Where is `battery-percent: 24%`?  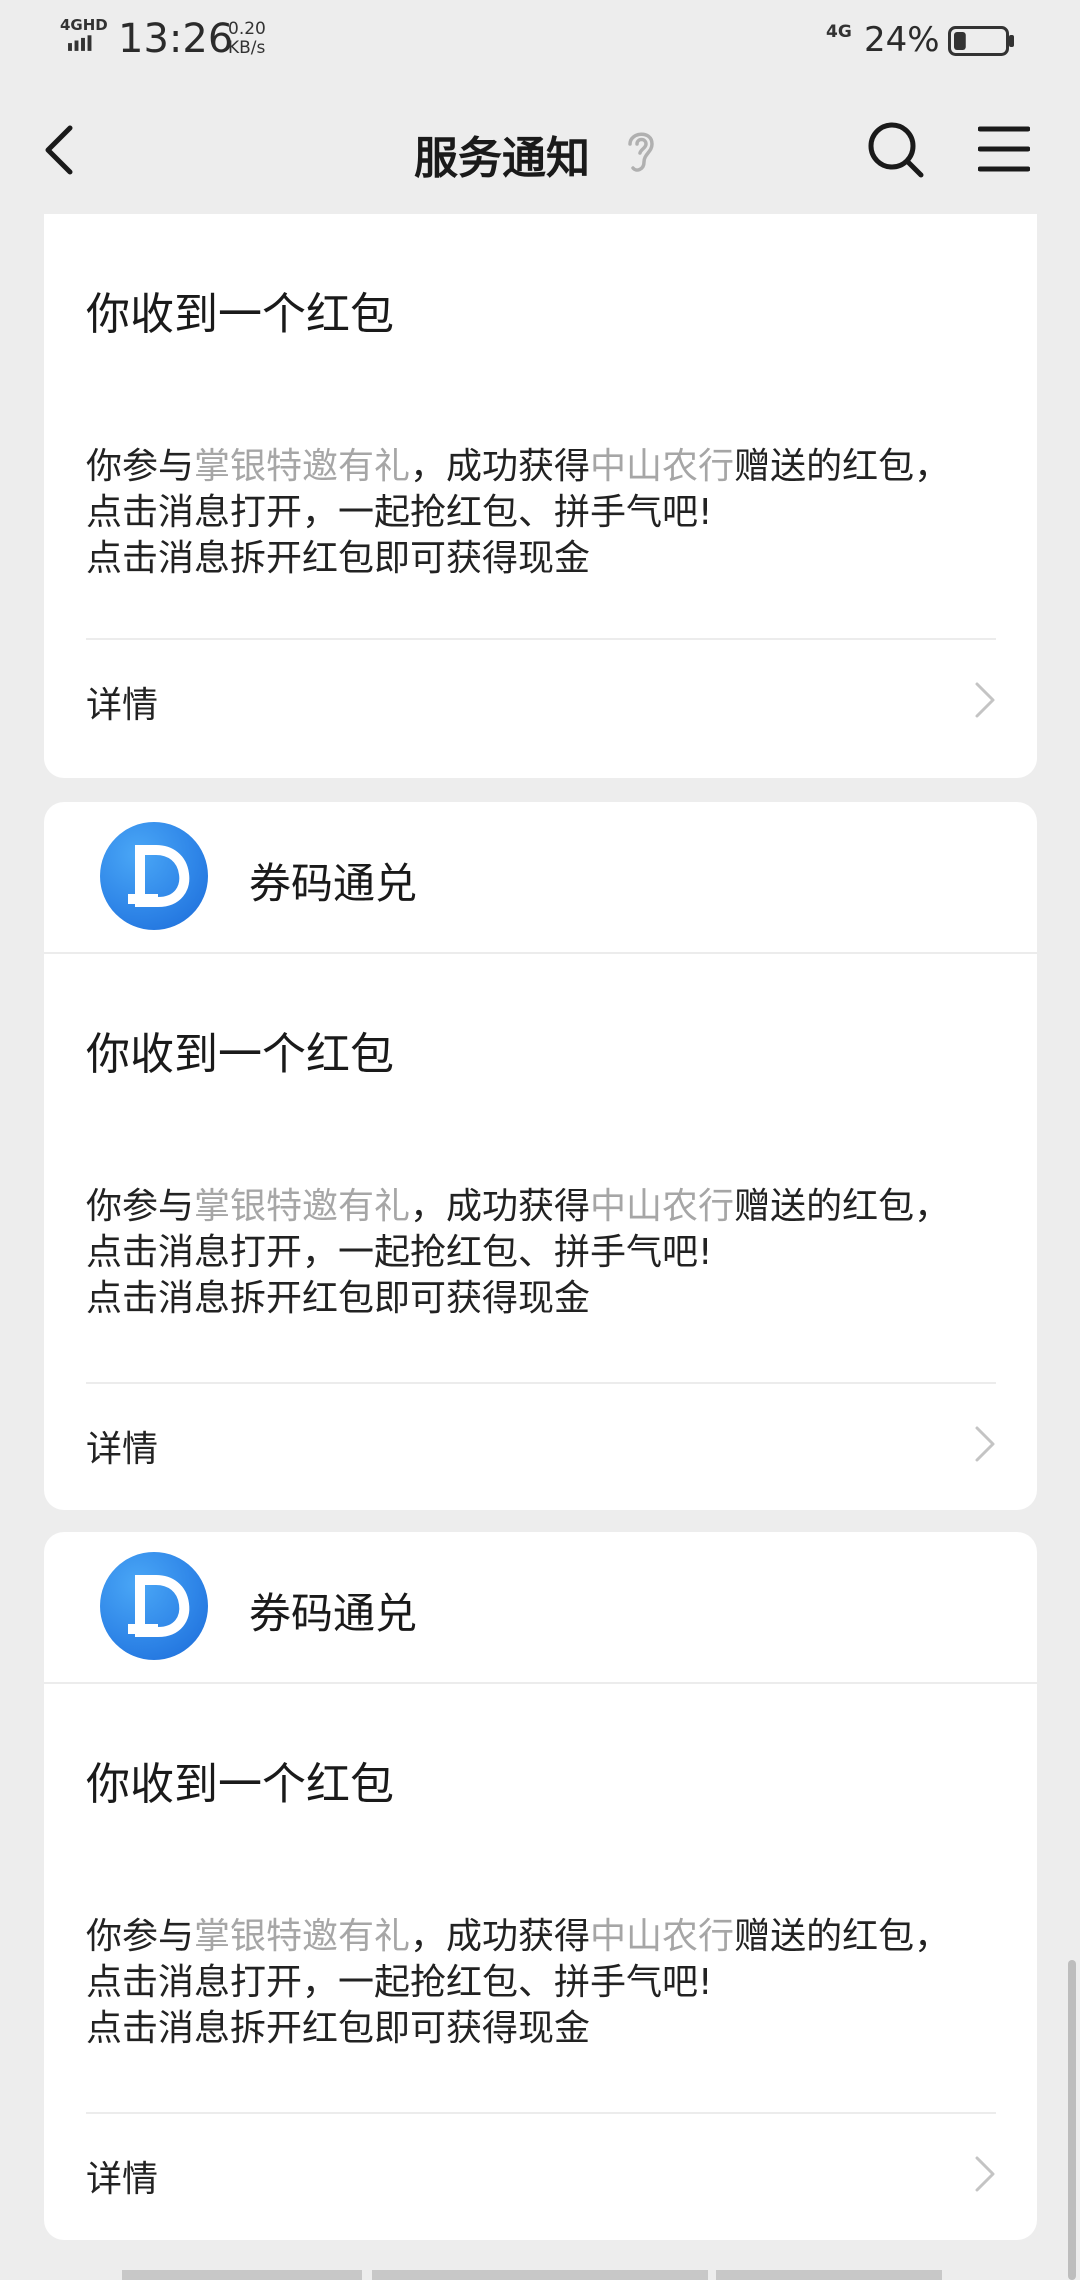 battery-percent: 24% is located at coordinates (902, 40).